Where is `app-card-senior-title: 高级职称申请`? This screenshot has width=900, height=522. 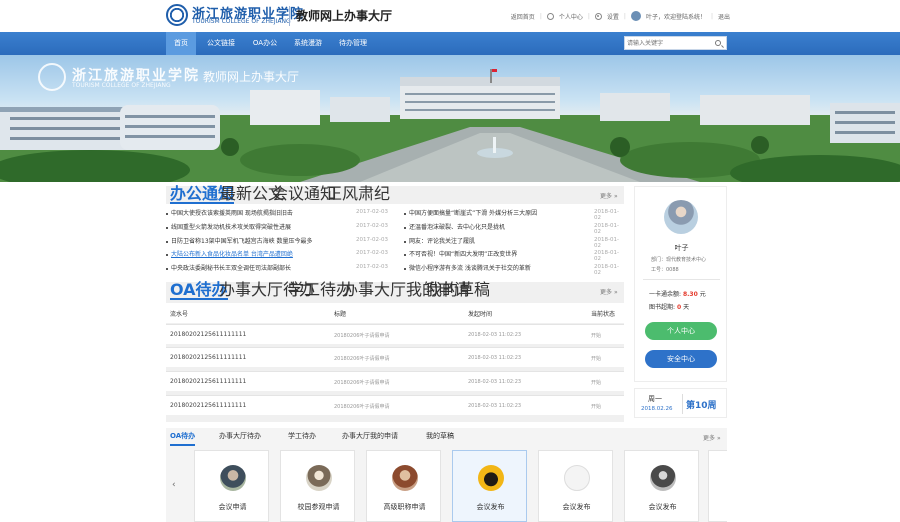 app-card-senior-title: 高级职称申请 is located at coordinates (403, 486).